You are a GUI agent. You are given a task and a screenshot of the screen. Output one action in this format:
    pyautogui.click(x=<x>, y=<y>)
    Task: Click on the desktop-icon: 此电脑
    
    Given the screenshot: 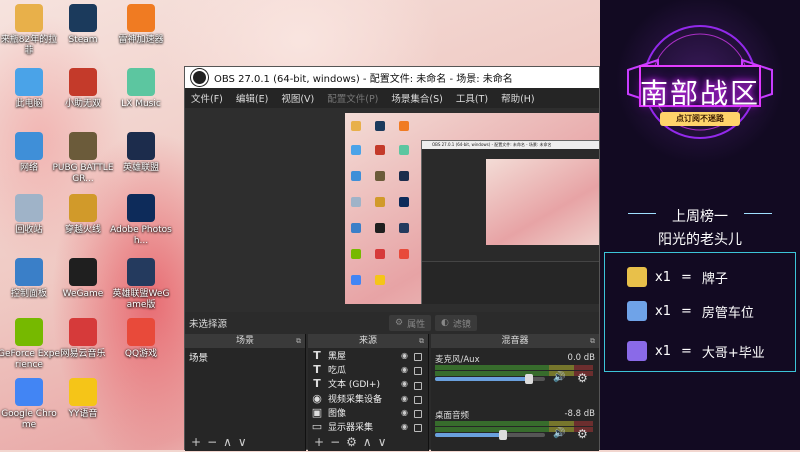 What is the action you would take?
    pyautogui.click(x=30, y=89)
    